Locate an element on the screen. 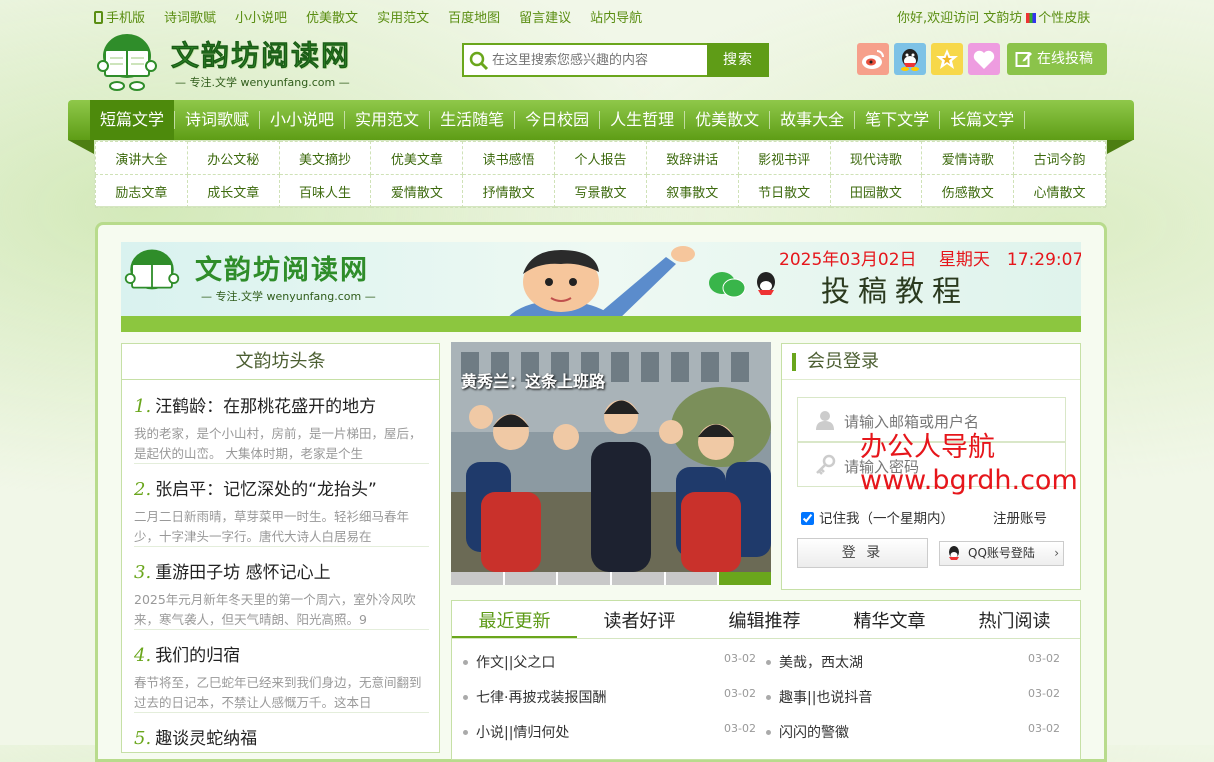 The height and width of the screenshot is (762, 1214). nav-item: 诗词歌赋 is located at coordinates (217, 120).